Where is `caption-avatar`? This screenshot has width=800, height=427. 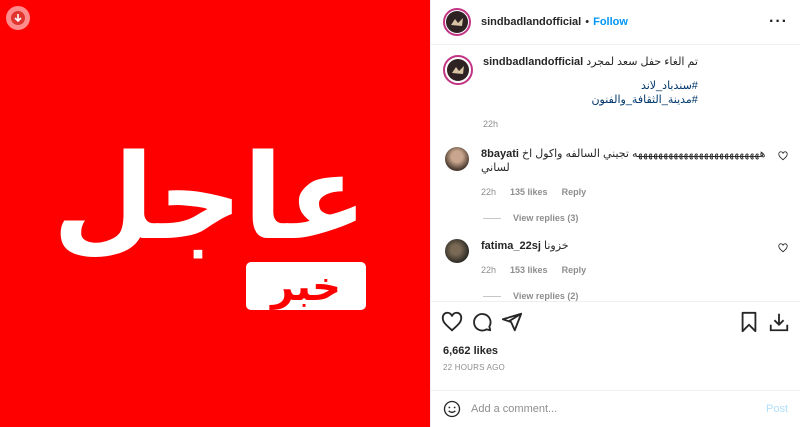 caption-avatar is located at coordinates (458, 70).